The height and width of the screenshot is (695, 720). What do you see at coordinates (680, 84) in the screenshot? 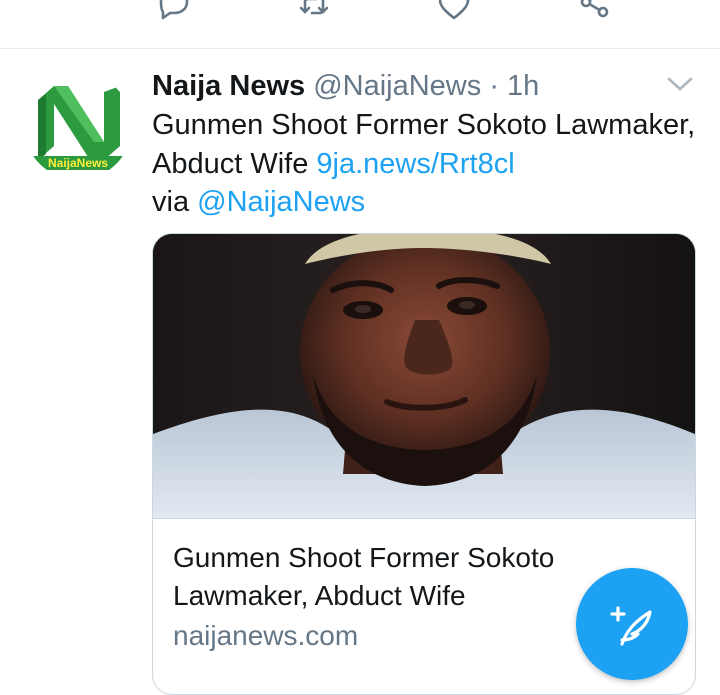
I see `chevron-down-icon` at bounding box center [680, 84].